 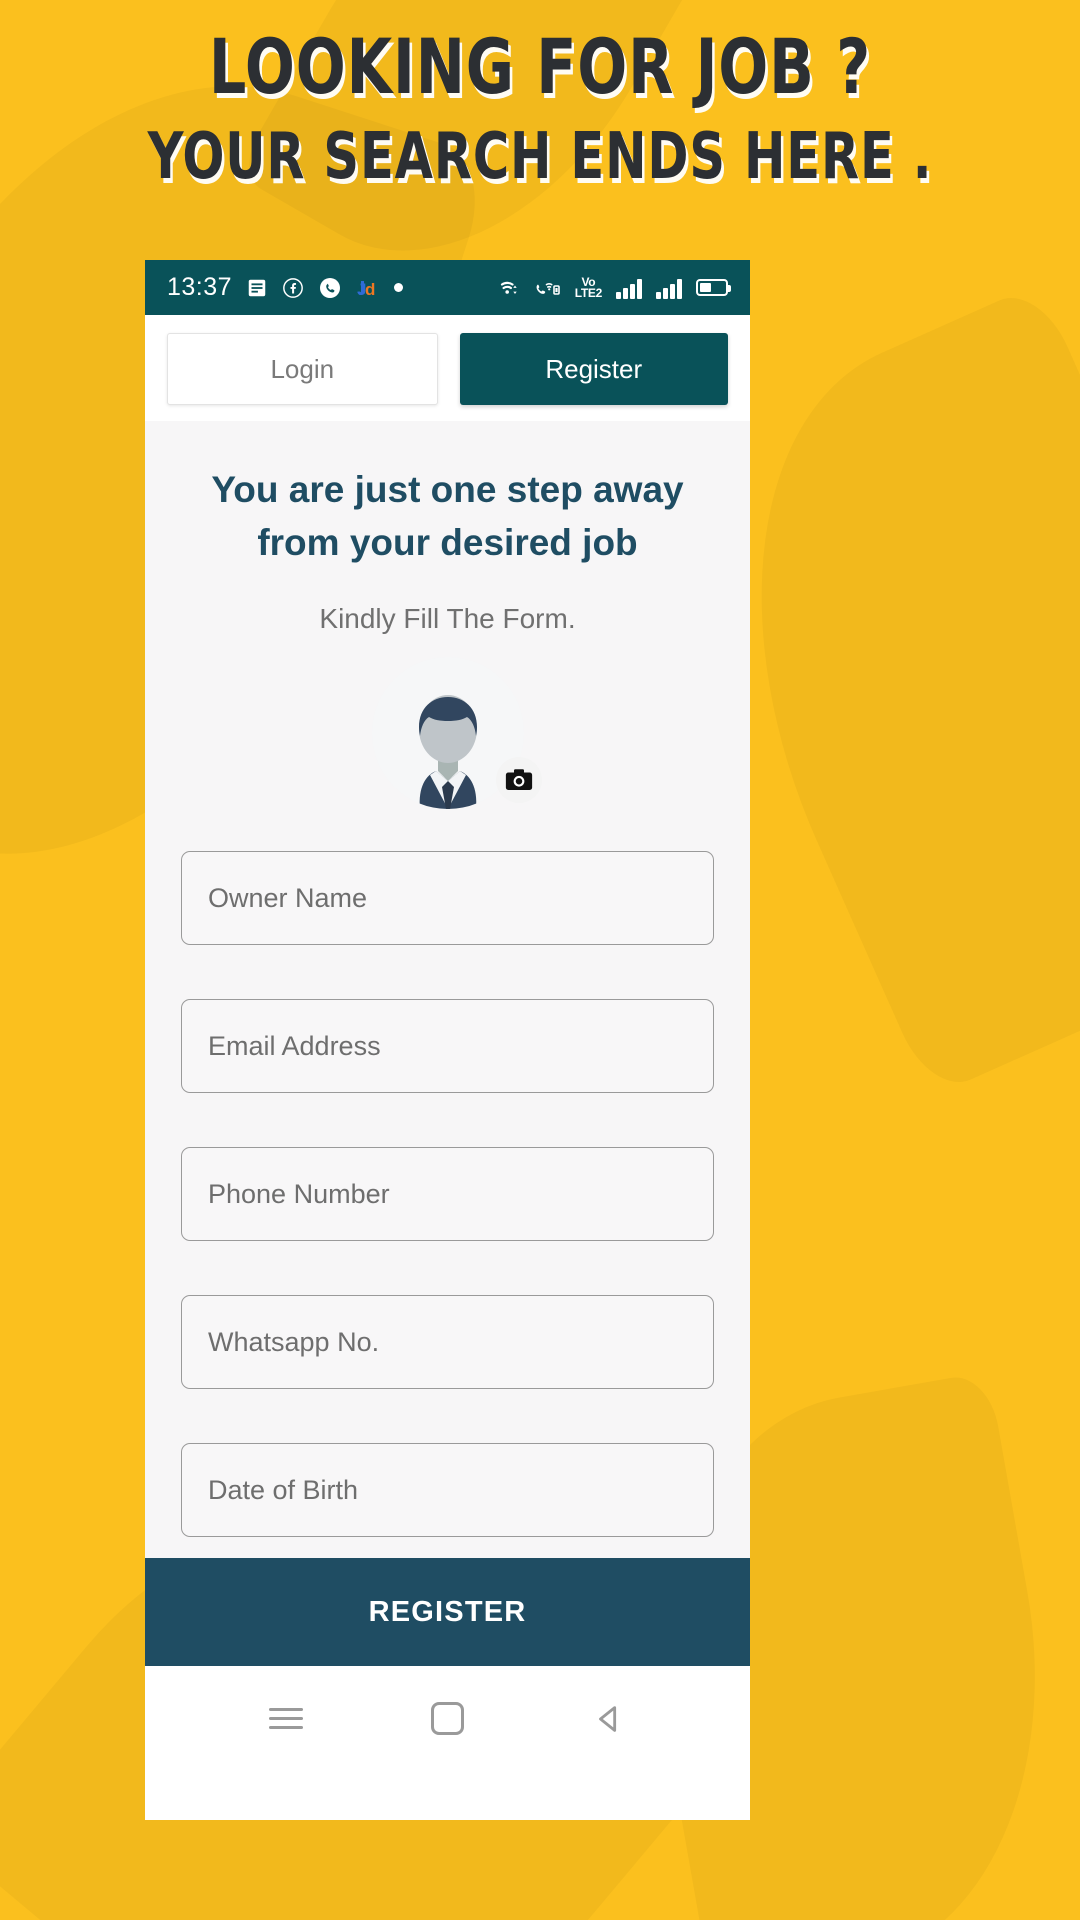 I want to click on headline-line-1: LOOKING FOR JOB ?, so click(x=540, y=66).